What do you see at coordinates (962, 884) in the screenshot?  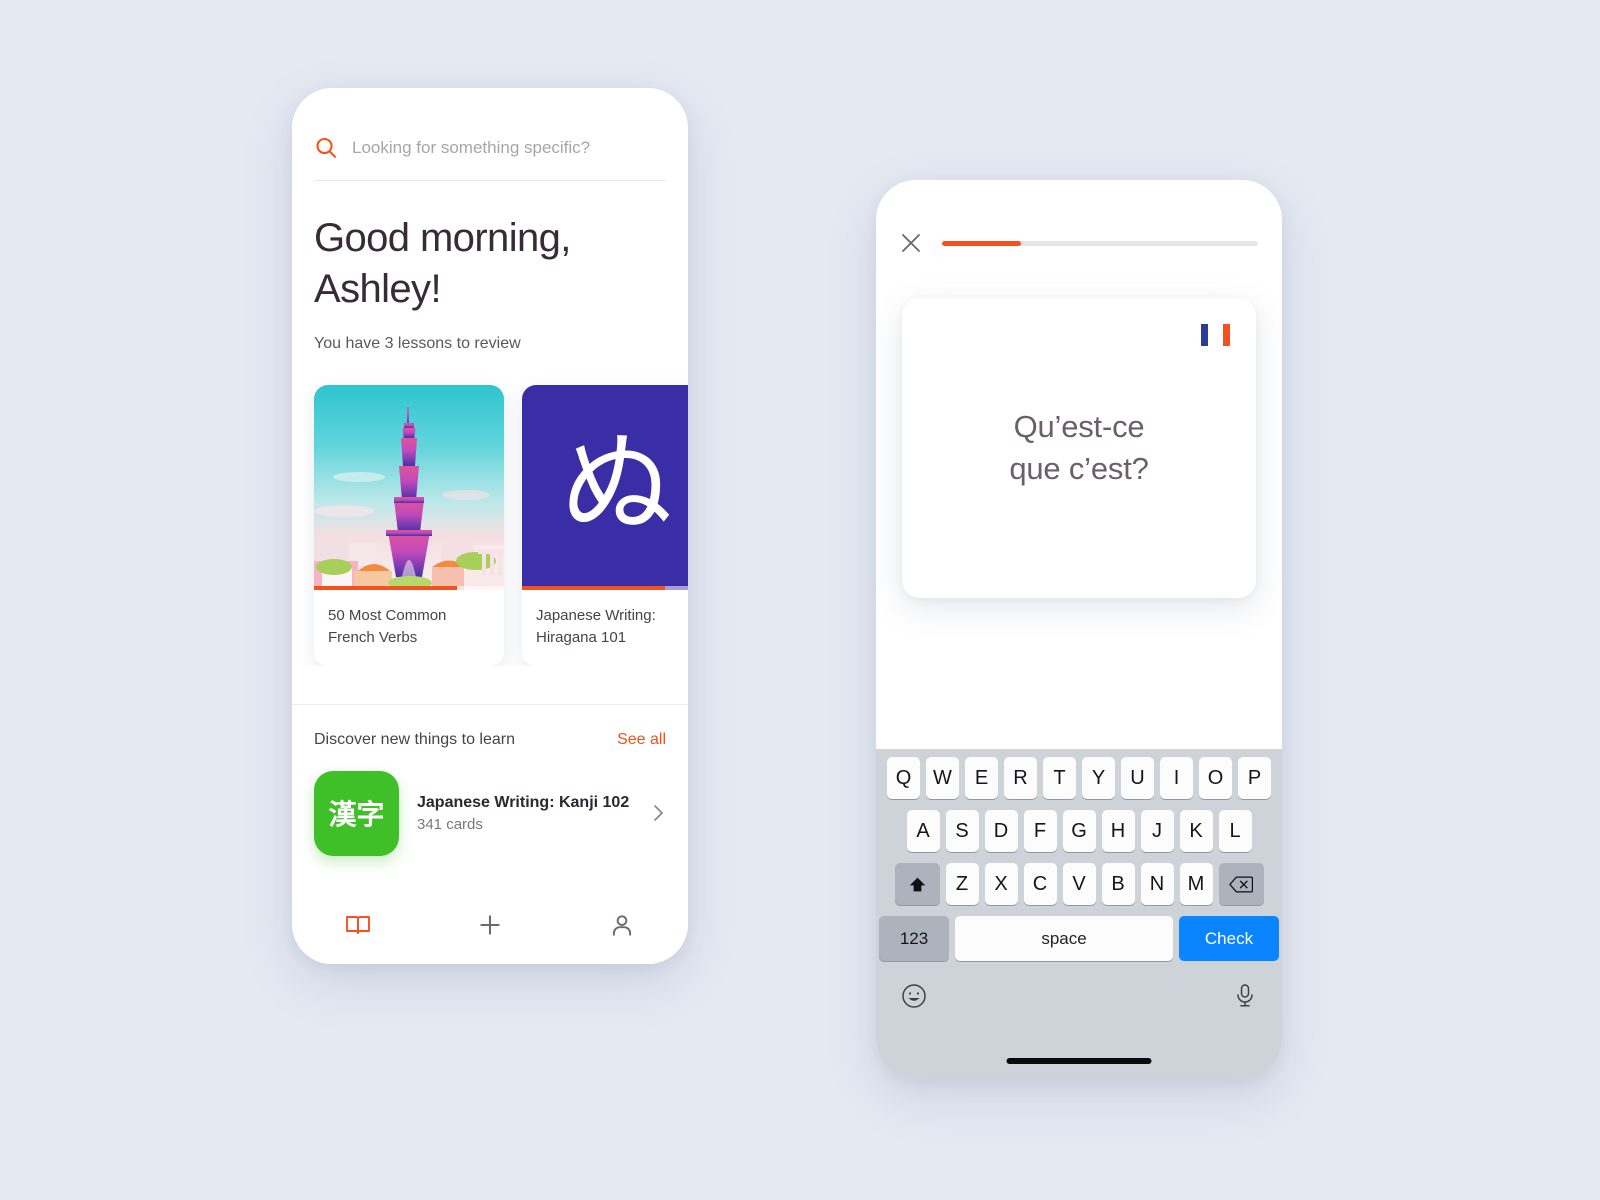 I see `key-z: Z` at bounding box center [962, 884].